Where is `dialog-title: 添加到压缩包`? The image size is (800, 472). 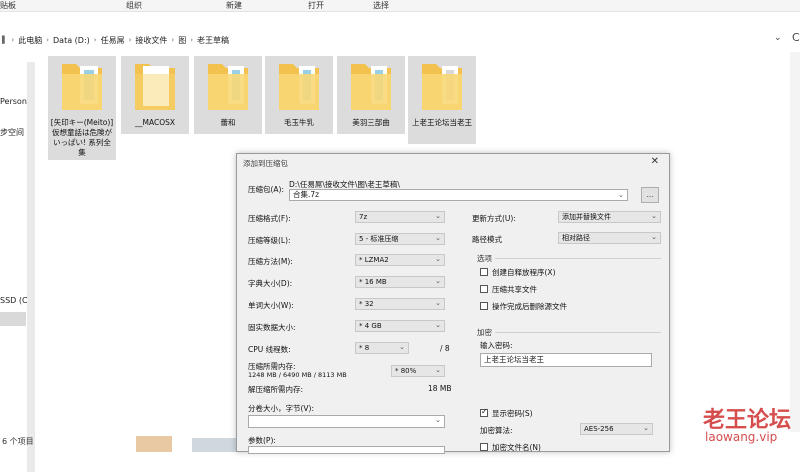
dialog-title: 添加到压缩包 is located at coordinates (265, 163).